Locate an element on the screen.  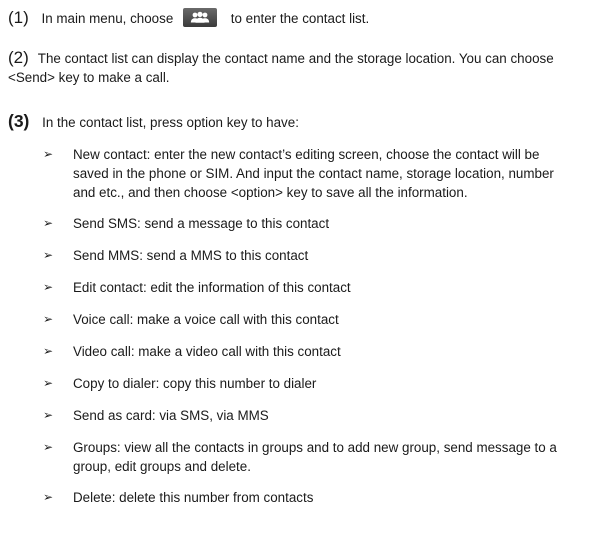
step-1-text-after: to enter the contact list. is located at coordinates (300, 18).